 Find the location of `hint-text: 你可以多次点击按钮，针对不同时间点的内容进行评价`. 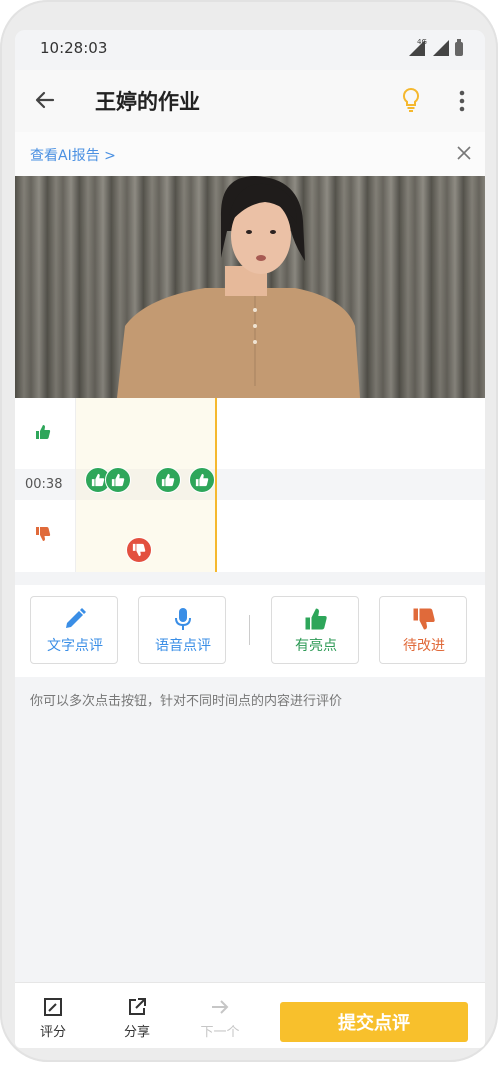

hint-text: 你可以多次点击按钮，针对不同时间点的内容进行评价 is located at coordinates (186, 701).